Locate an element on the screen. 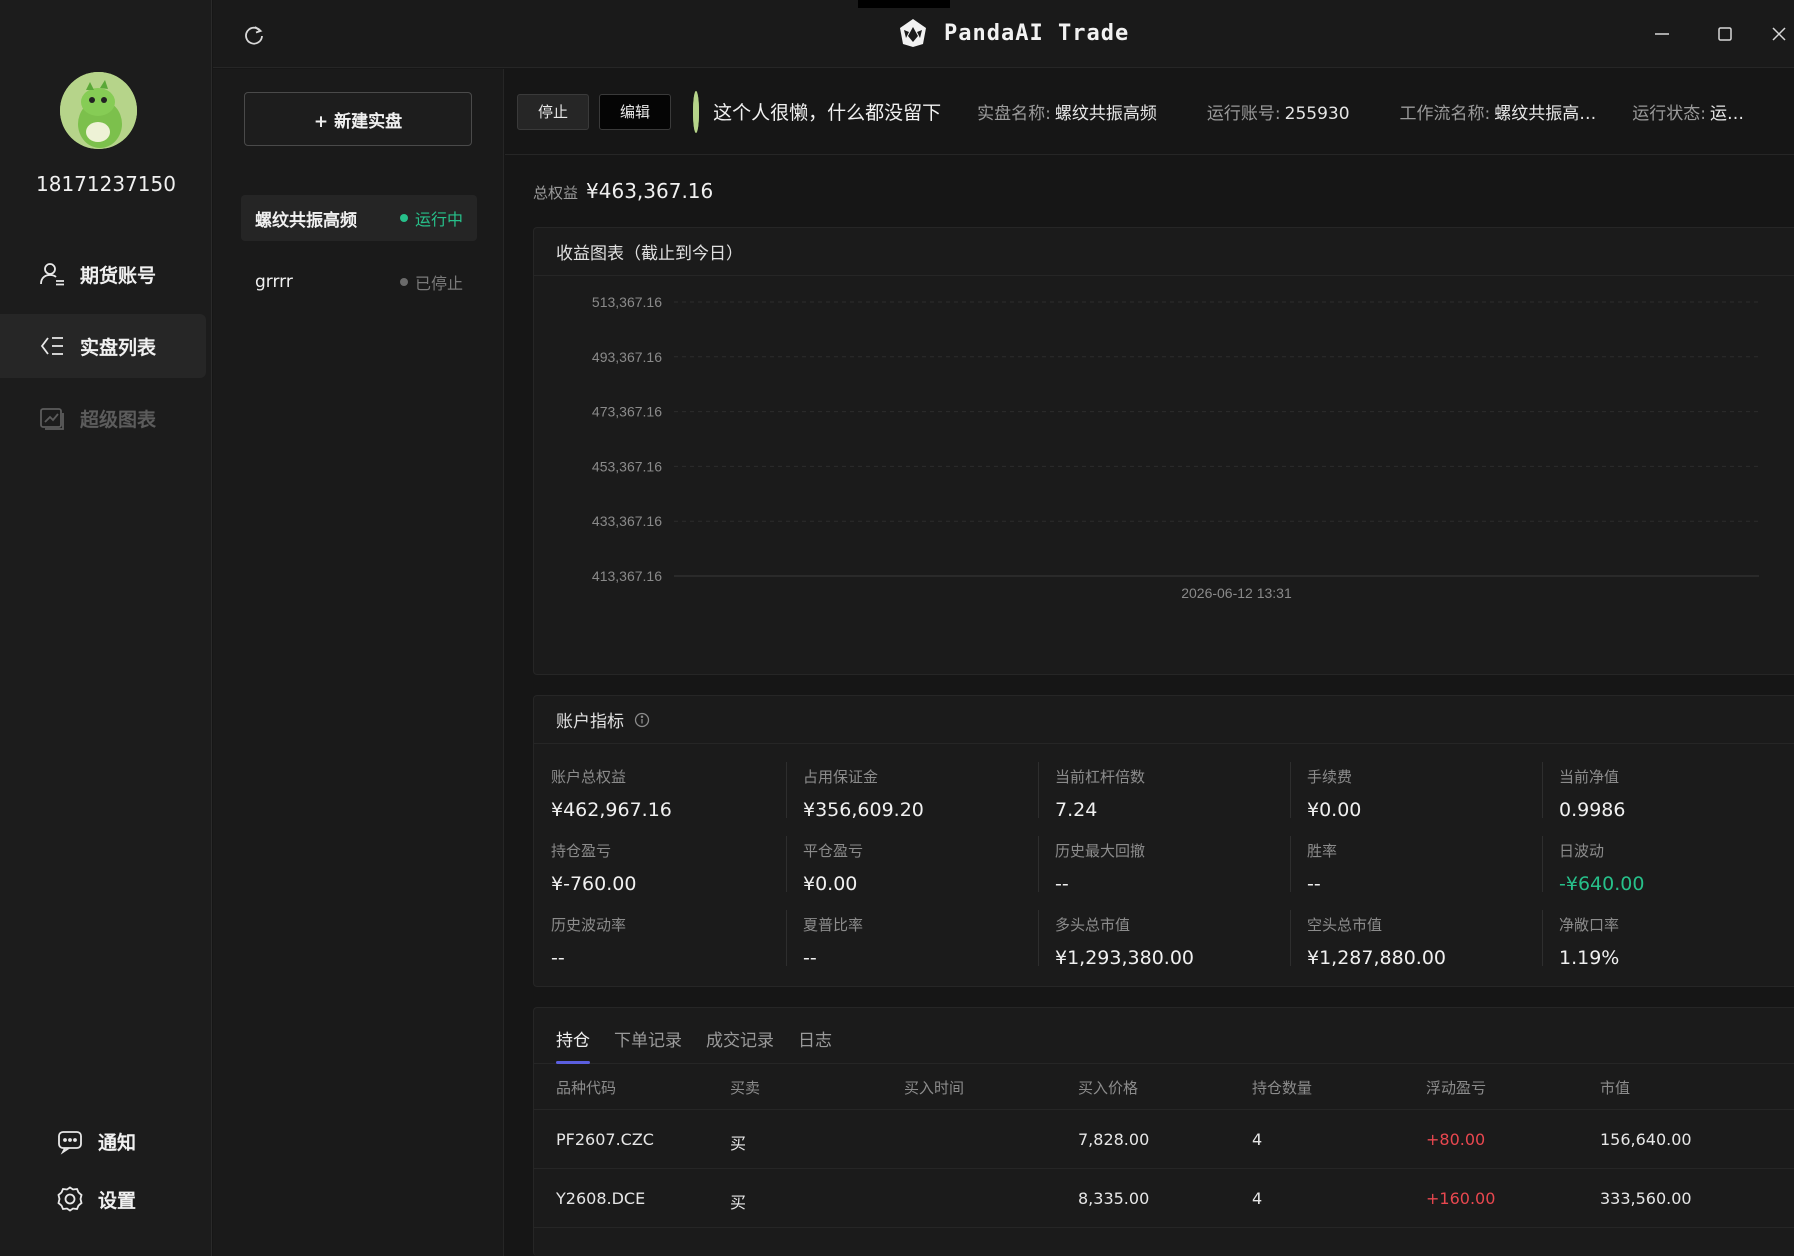 This screenshot has width=1794, height=1256. info-icon is located at coordinates (642, 720).